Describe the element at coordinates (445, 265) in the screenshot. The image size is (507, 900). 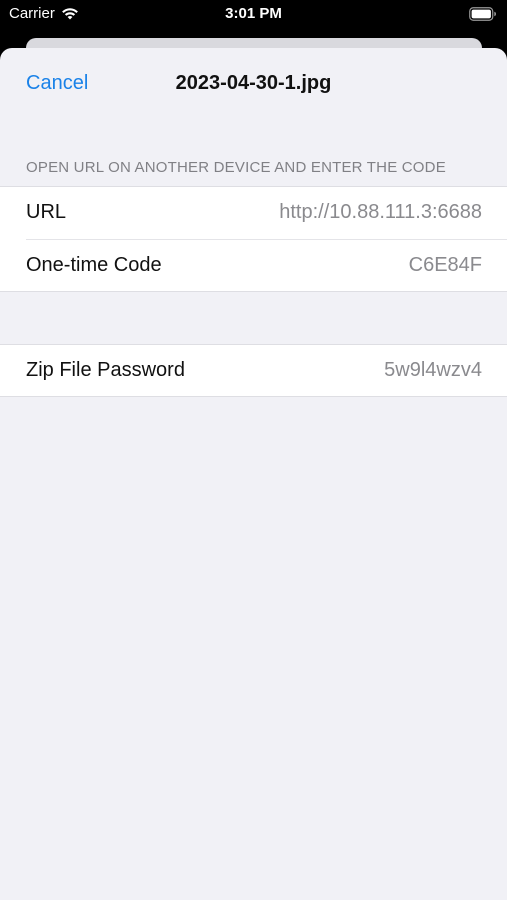
I see `one-time-code-value: C6E84F` at that location.